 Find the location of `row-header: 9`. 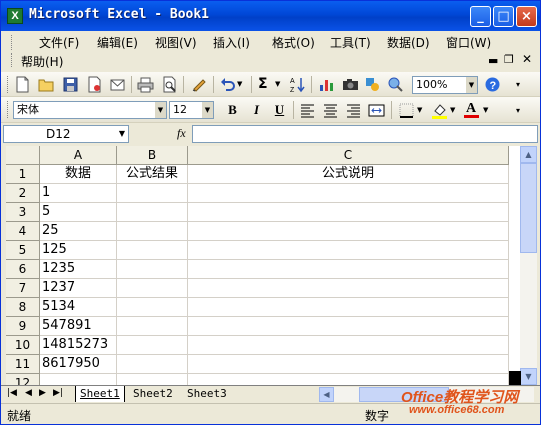

row-header: 9 is located at coordinates (23, 326).